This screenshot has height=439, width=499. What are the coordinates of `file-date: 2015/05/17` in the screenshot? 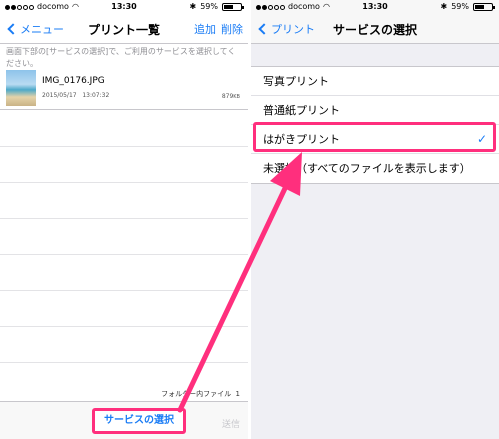 It's located at (59, 95).